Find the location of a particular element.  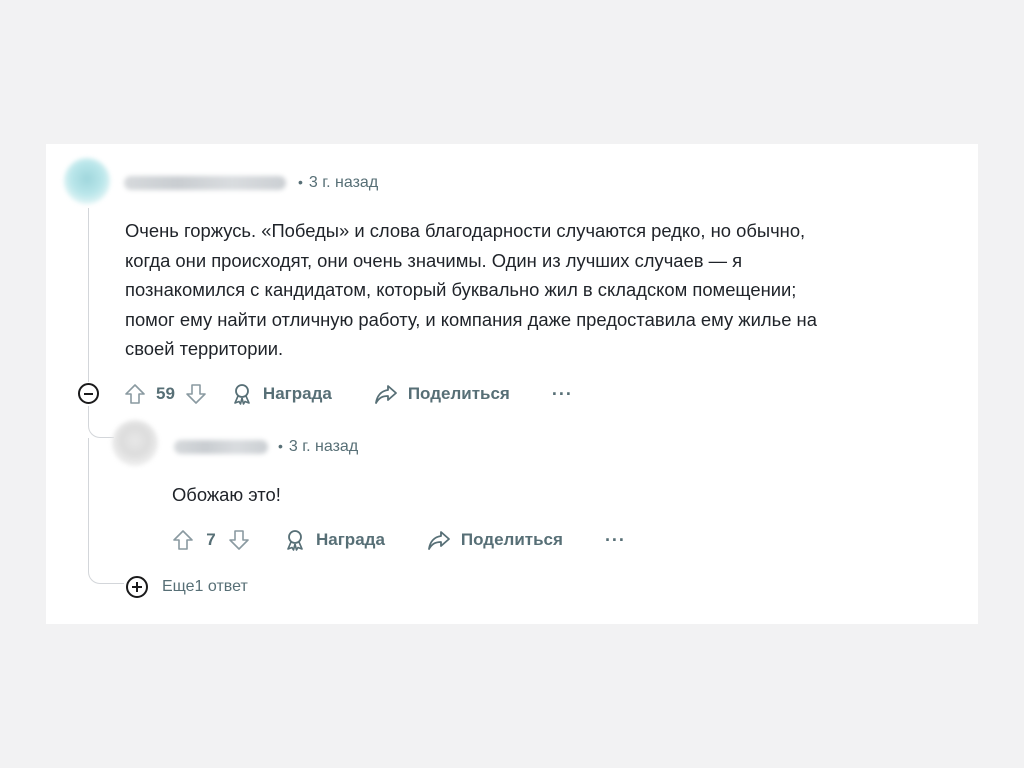

avatar is located at coordinates (87, 181).